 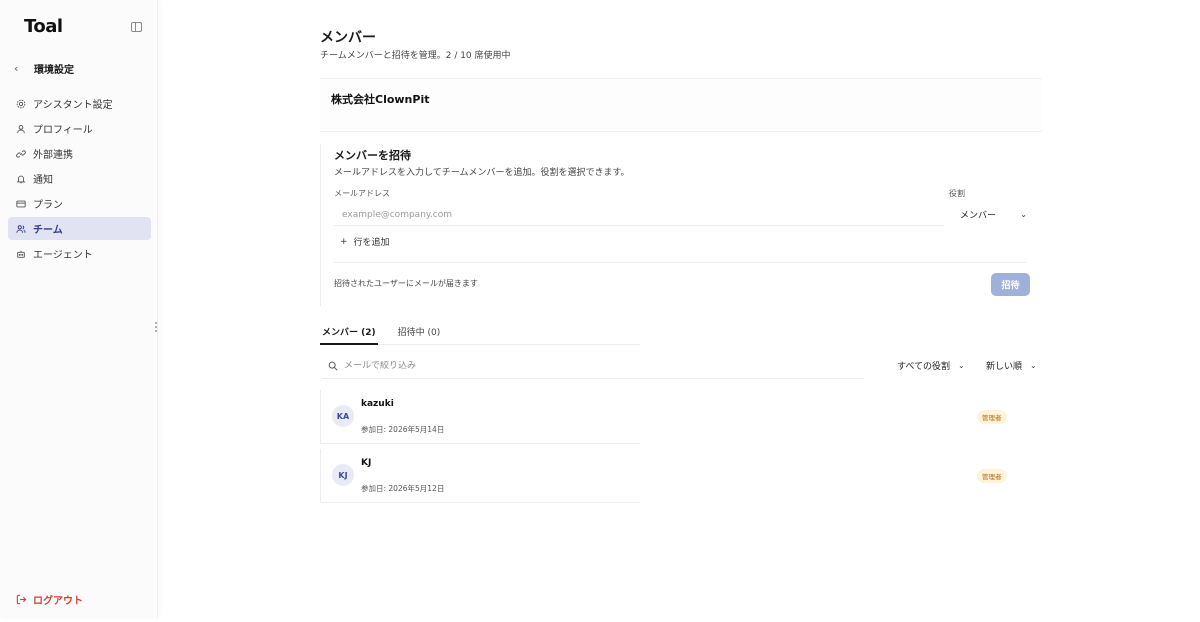 I want to click on avatar: KA, so click(x=343, y=416).